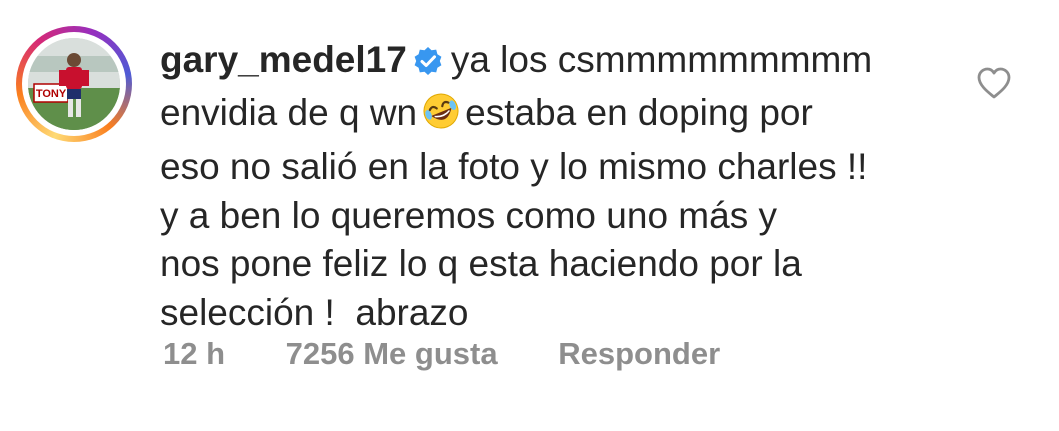  I want to click on comment-text-line-2b: estaba en doping por, so click(639, 112).